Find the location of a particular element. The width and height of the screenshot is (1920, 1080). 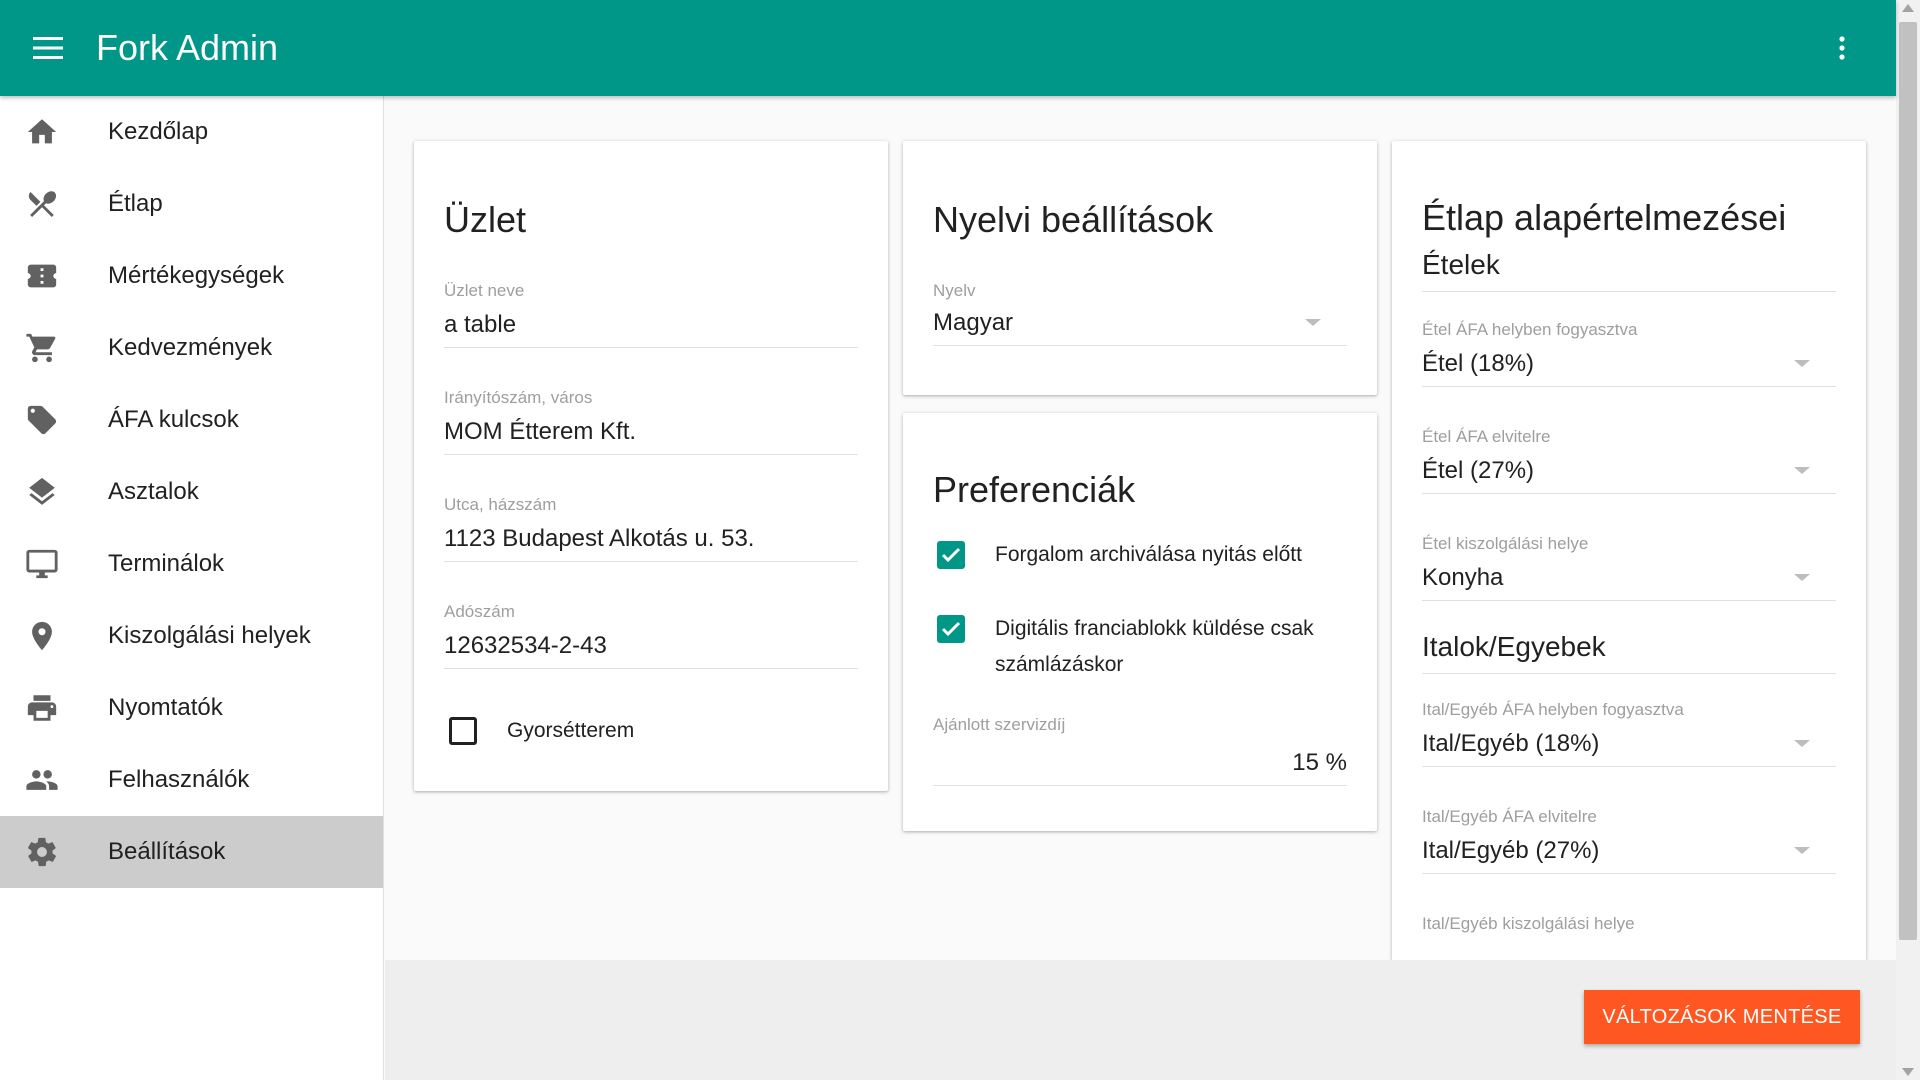

language-value: Magyar is located at coordinates (1140, 327).